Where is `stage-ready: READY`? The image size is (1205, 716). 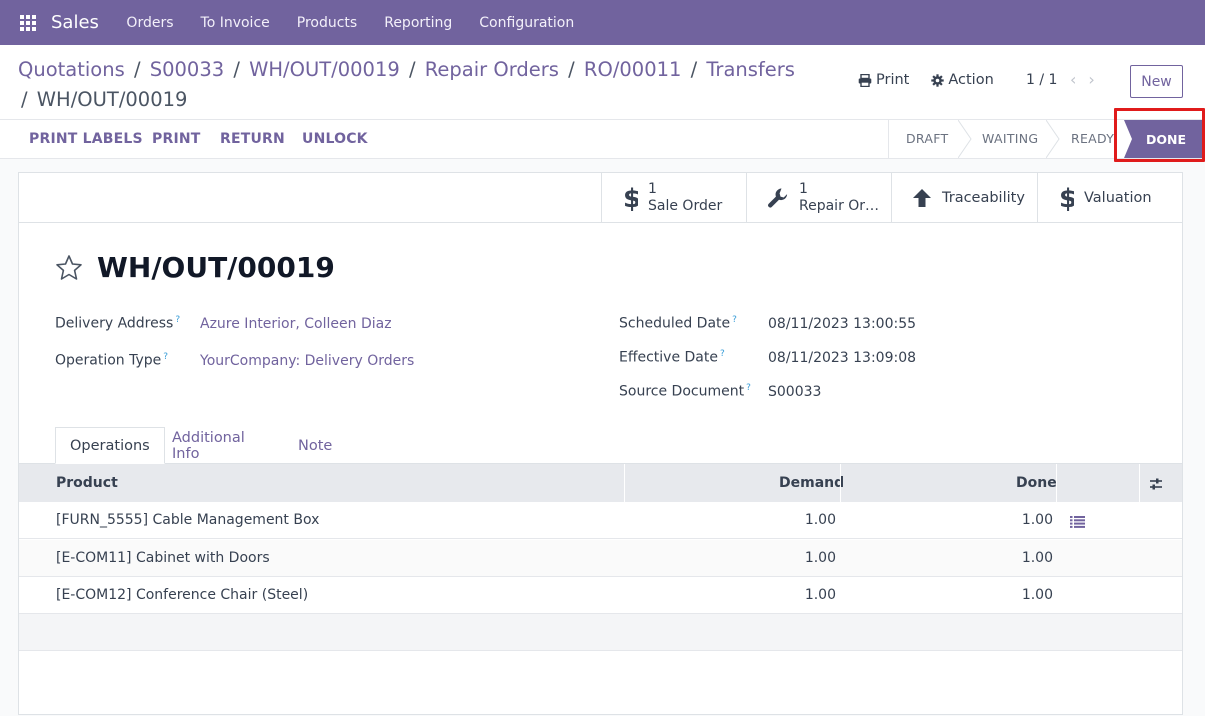
stage-ready: READY is located at coordinates (1092, 138).